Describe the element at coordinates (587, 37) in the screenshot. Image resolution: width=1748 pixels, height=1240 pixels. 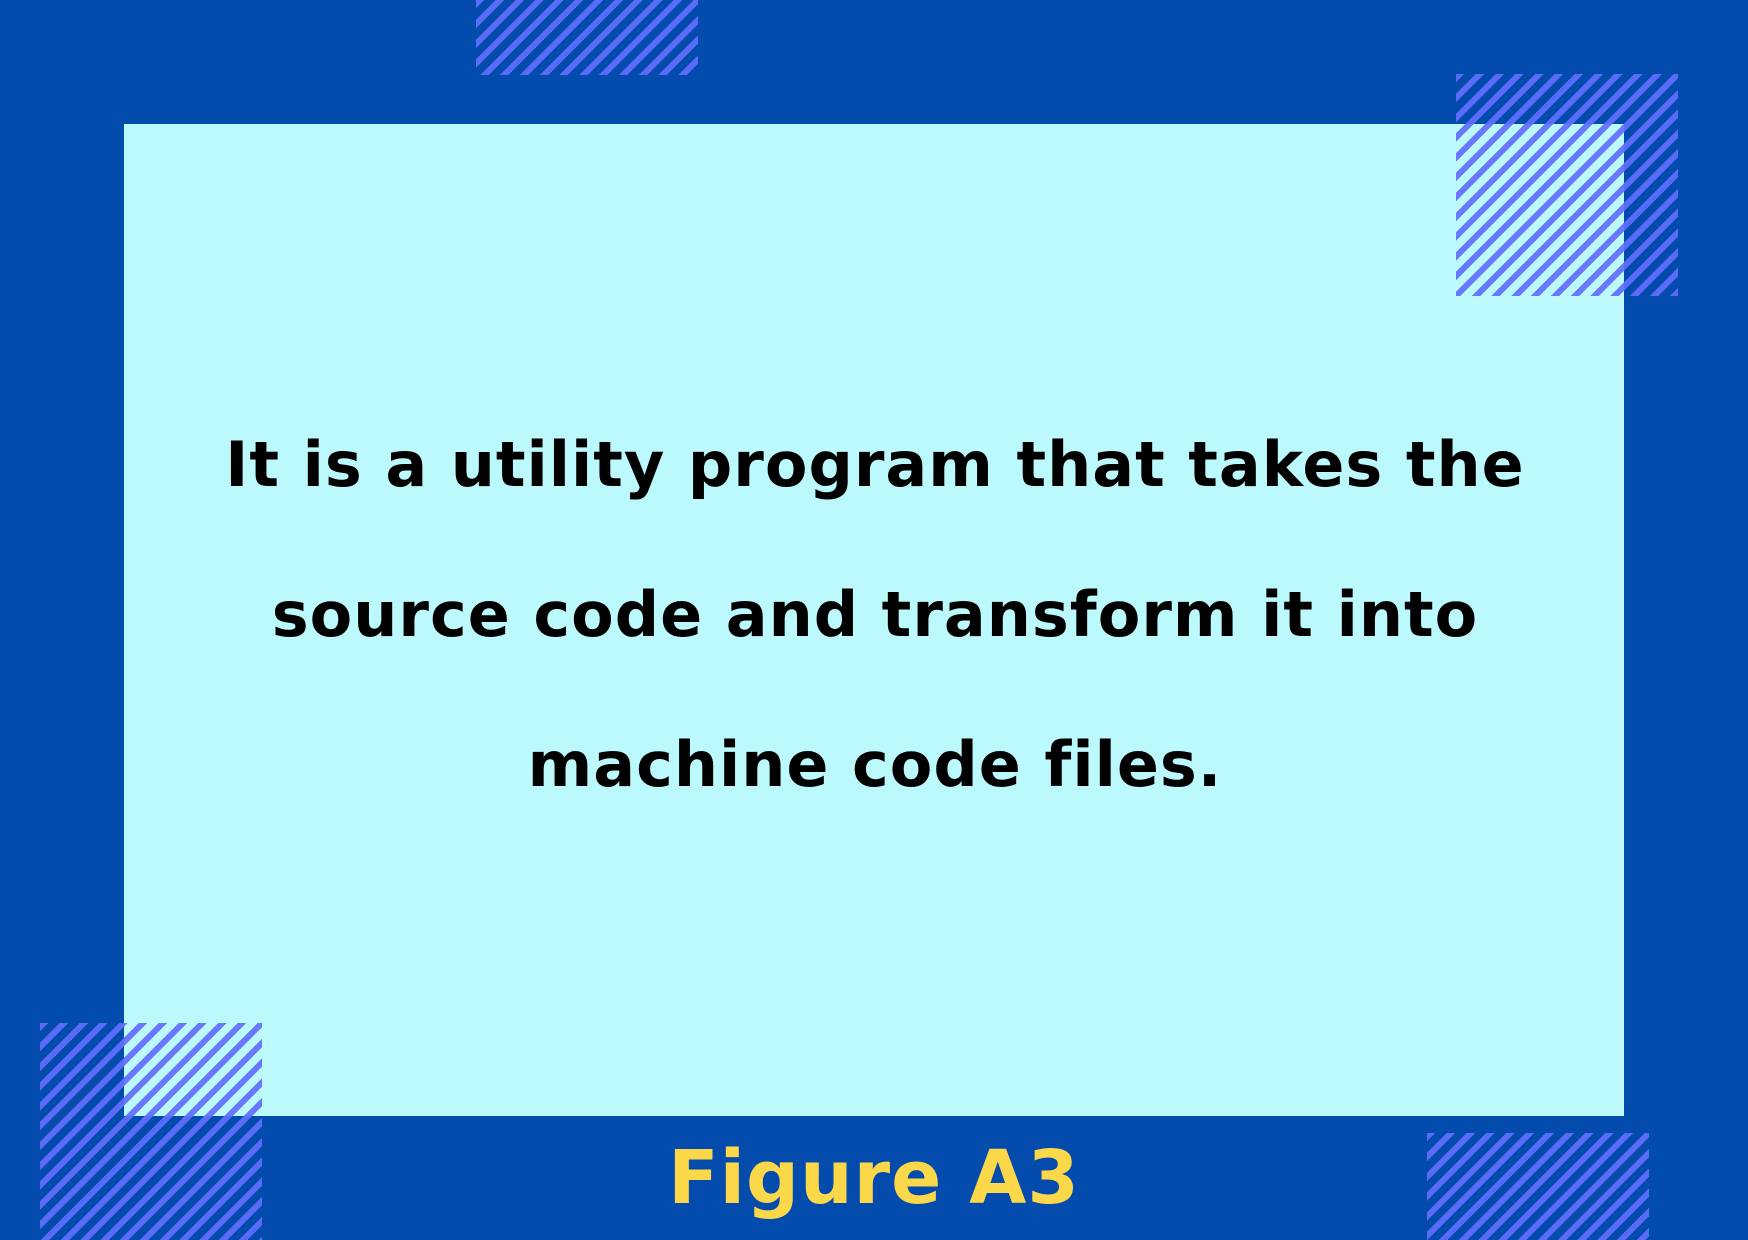
I see `decorative-stripes-top` at that location.